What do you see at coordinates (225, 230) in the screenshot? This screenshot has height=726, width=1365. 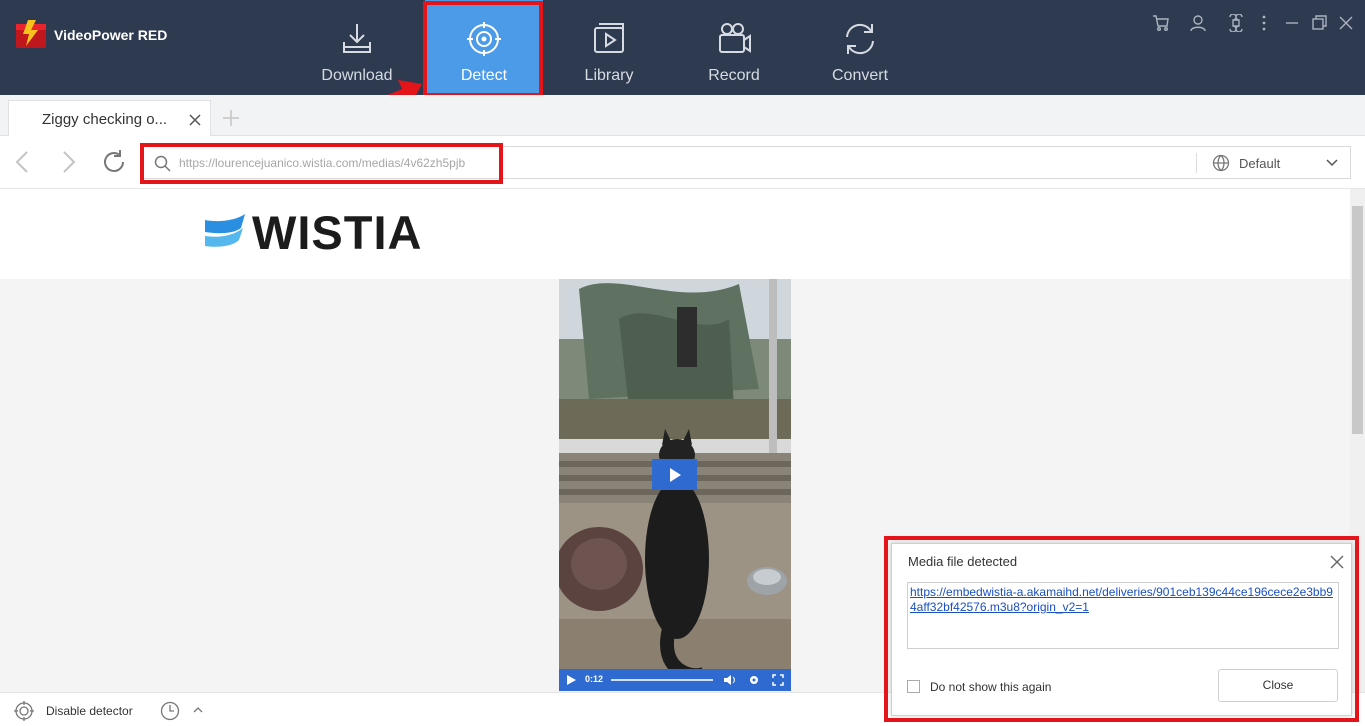 I see `wistia-logo-icon` at bounding box center [225, 230].